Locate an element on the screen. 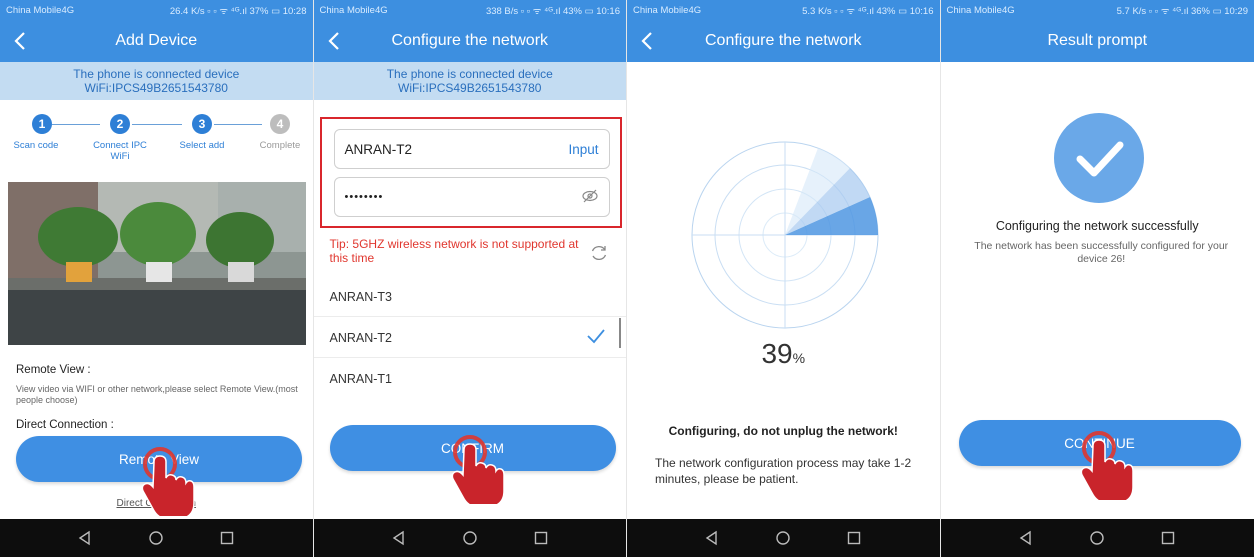 This screenshot has width=1254, height=557. page-title: Result prompt is located at coordinates (1097, 40).